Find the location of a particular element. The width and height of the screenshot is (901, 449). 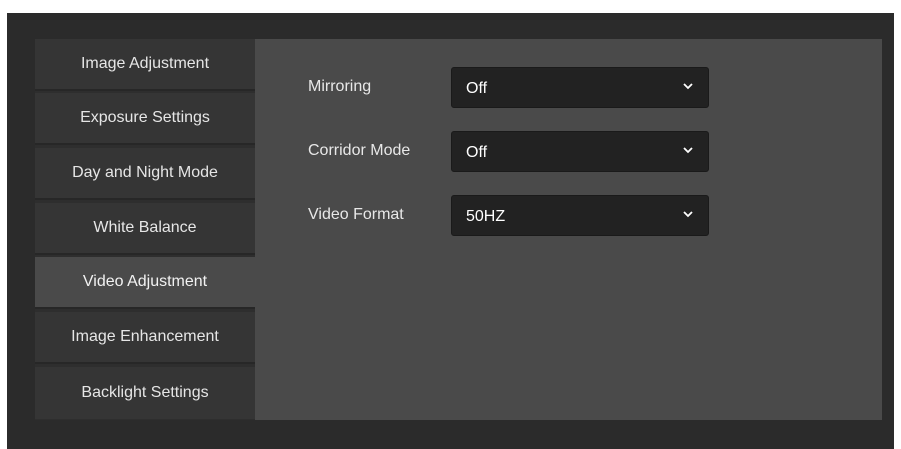

sidebar-item-day-and-night-mode: Day and Night Mode is located at coordinates (145, 174).